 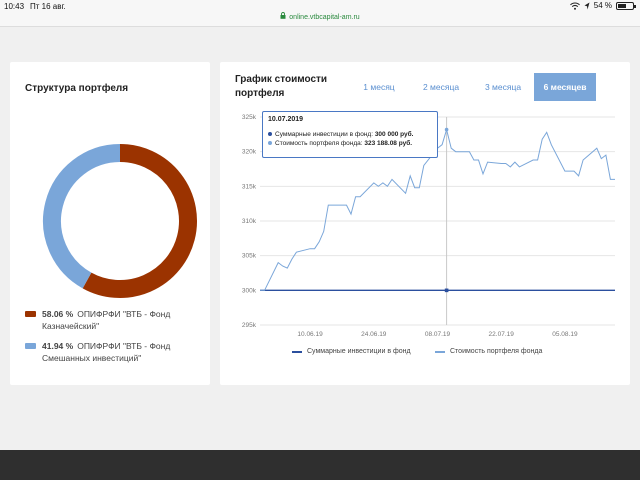 I want to click on page-footer, so click(x=320, y=465).